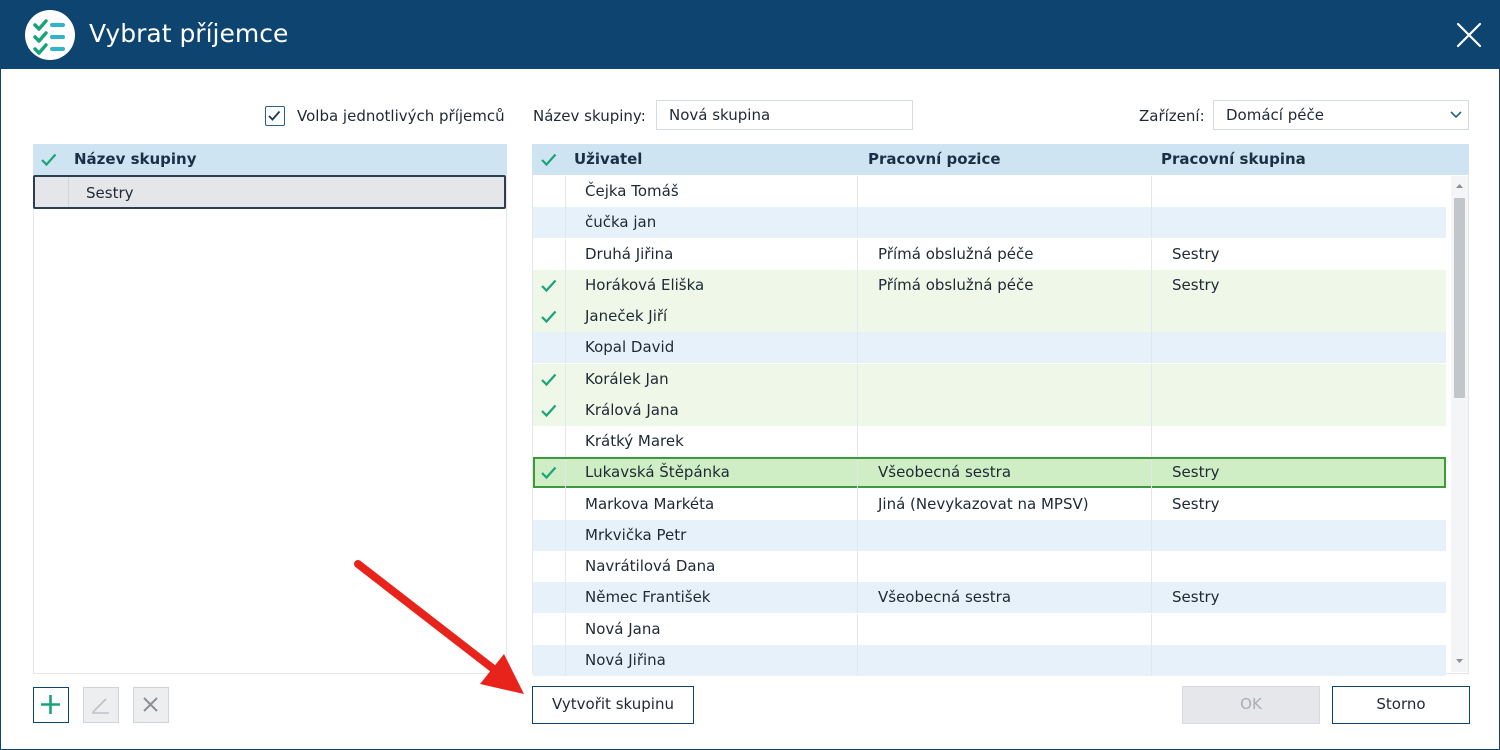 The width and height of the screenshot is (1500, 750). I want to click on group-name-input: Nová skupina, so click(784, 115).